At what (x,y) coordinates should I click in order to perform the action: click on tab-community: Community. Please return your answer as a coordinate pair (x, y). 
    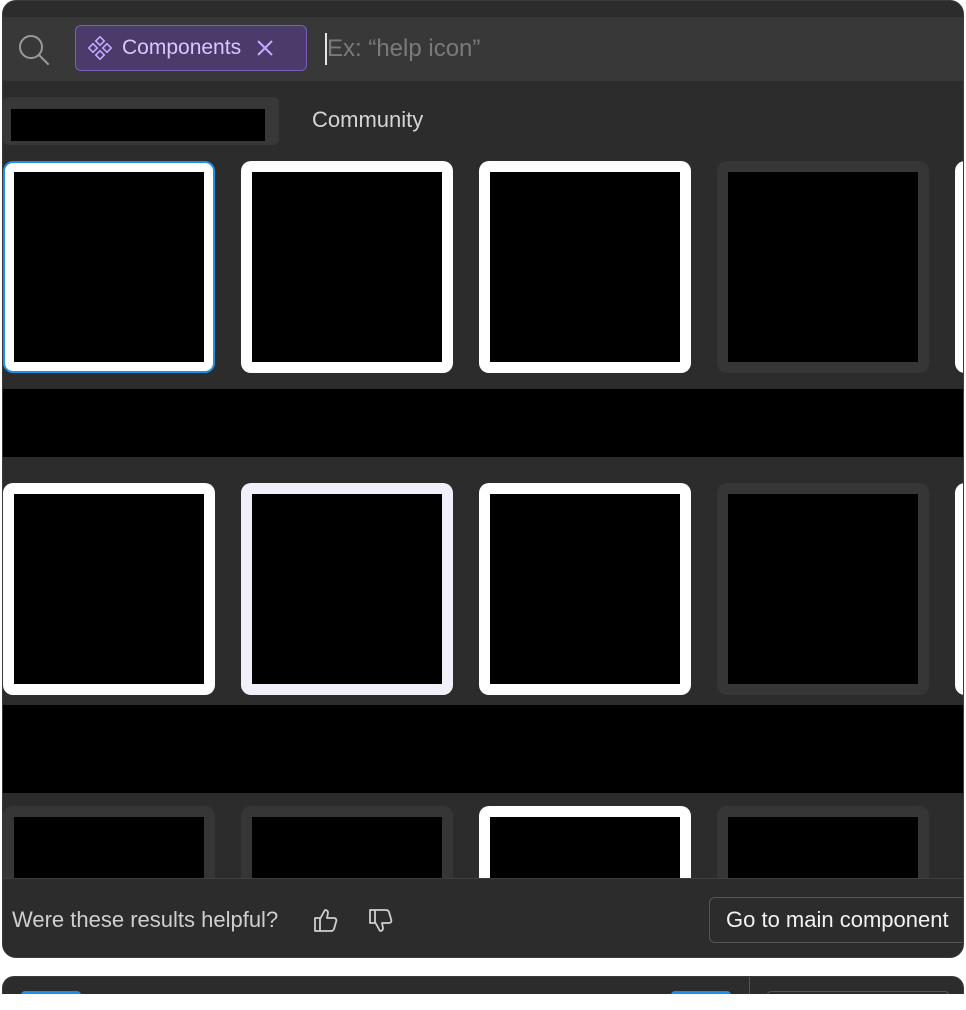
    Looking at the image, I should click on (367, 120).